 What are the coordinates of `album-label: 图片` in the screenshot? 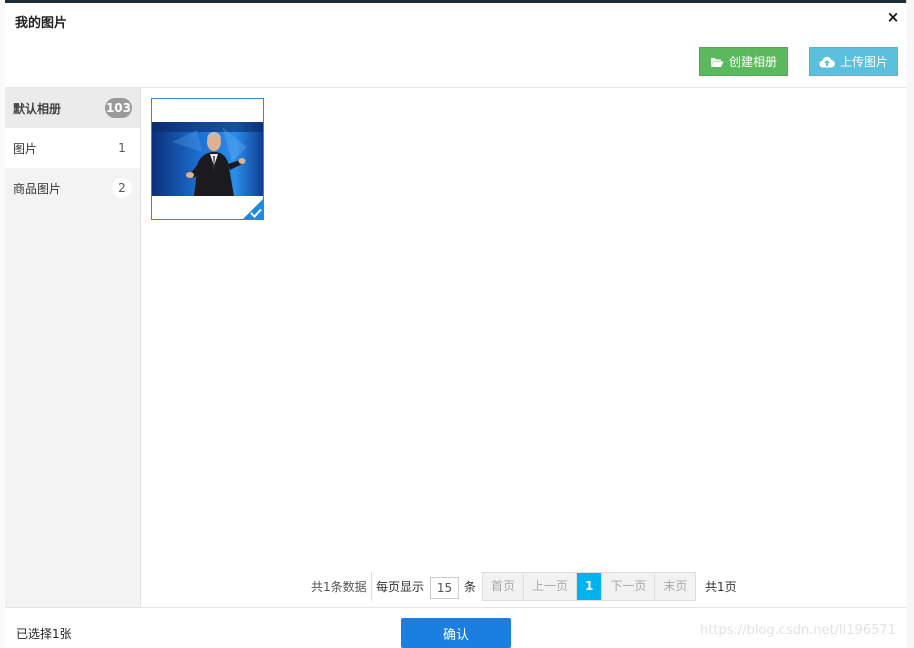 It's located at (25, 148).